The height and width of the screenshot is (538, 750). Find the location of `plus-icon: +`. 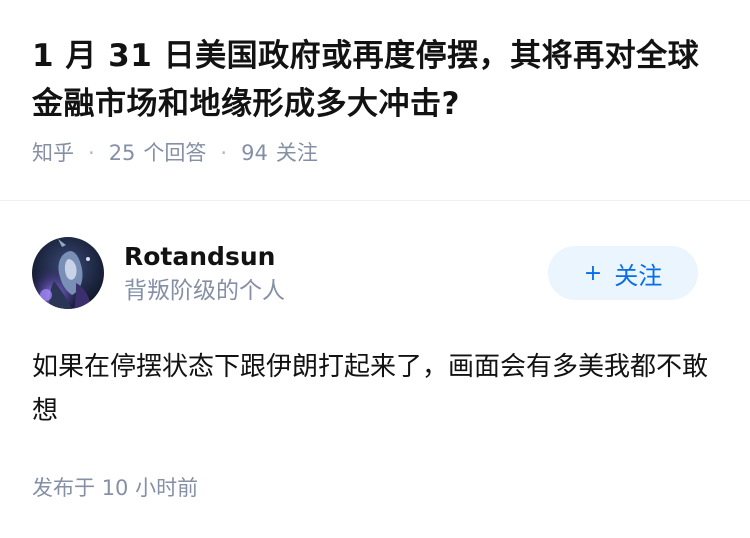

plus-icon: + is located at coordinates (593, 273).